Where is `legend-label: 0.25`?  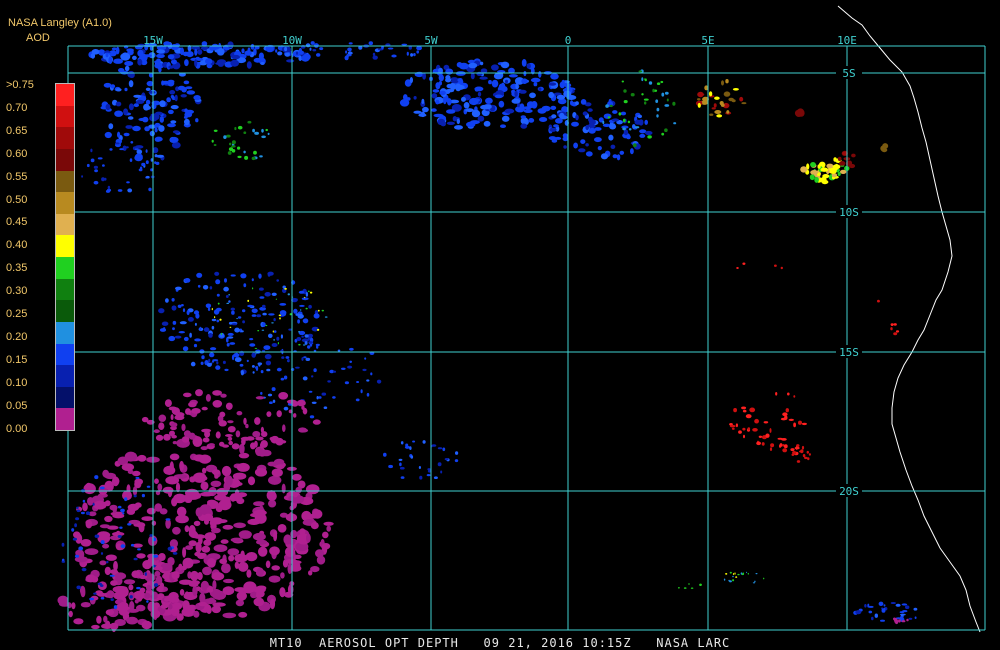 legend-label: 0.25 is located at coordinates (17, 314).